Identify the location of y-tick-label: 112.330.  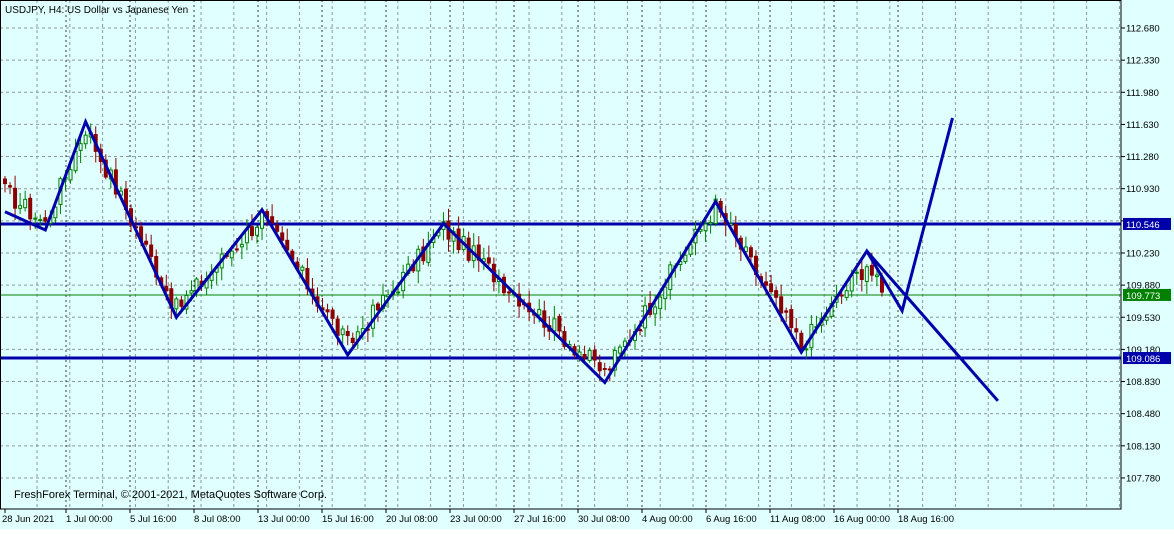
(1143, 61).